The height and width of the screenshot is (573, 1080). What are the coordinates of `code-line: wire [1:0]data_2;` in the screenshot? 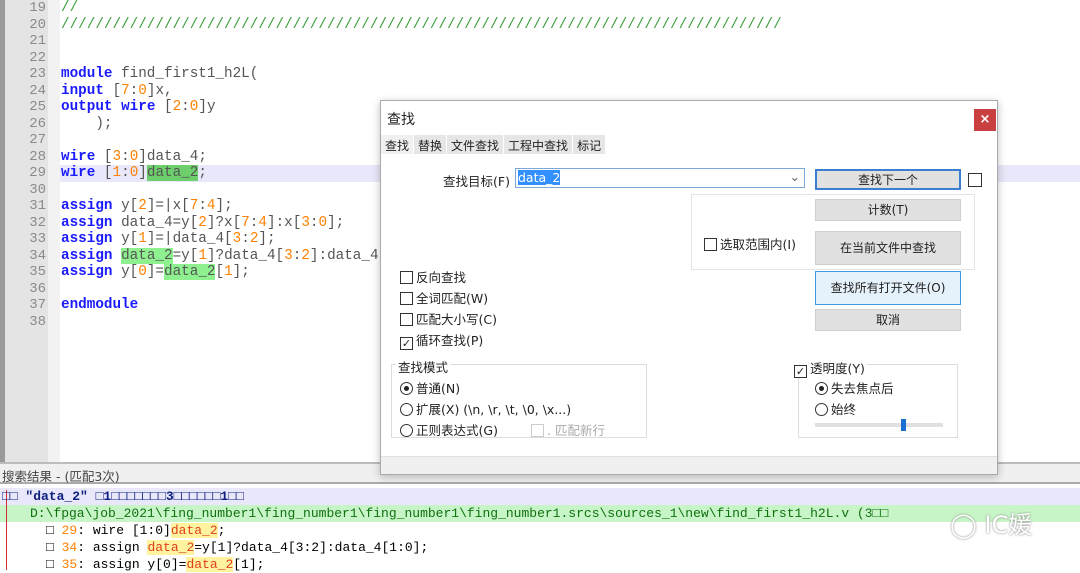 It's located at (134, 173).